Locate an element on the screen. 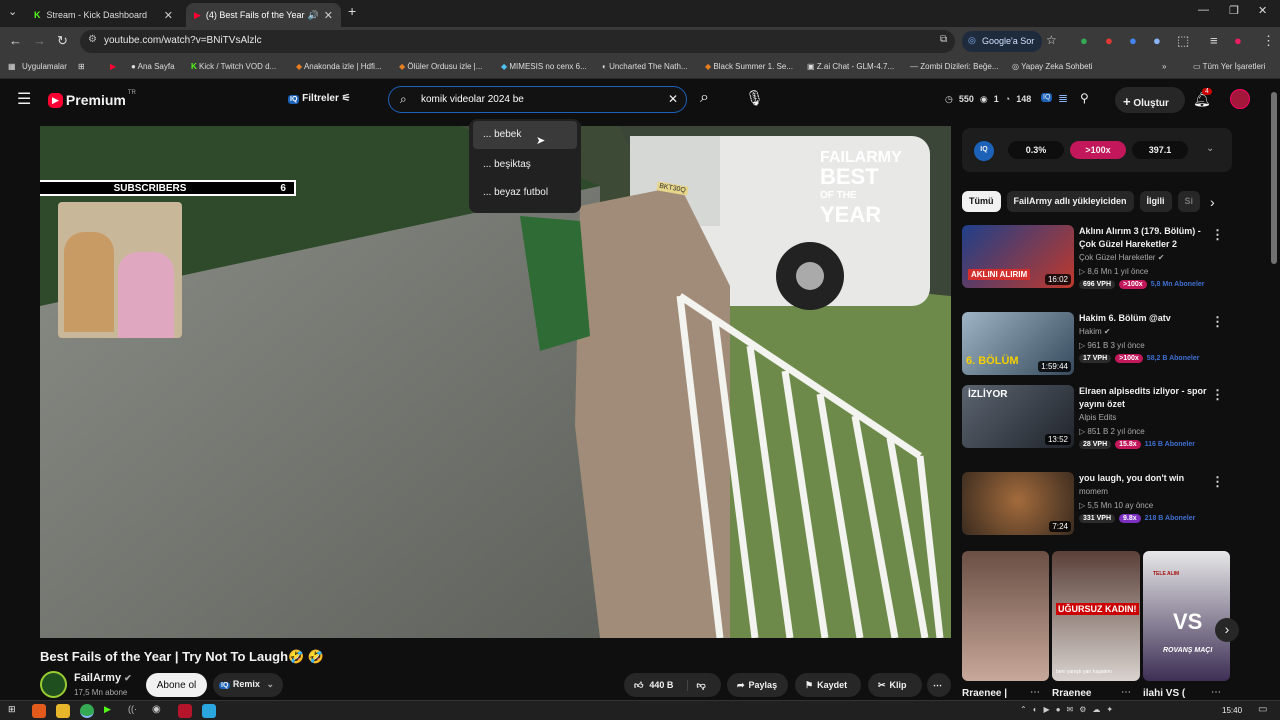 The width and height of the screenshot is (1280, 720). remix-button: IQ Remix ⌄ is located at coordinates (248, 685).